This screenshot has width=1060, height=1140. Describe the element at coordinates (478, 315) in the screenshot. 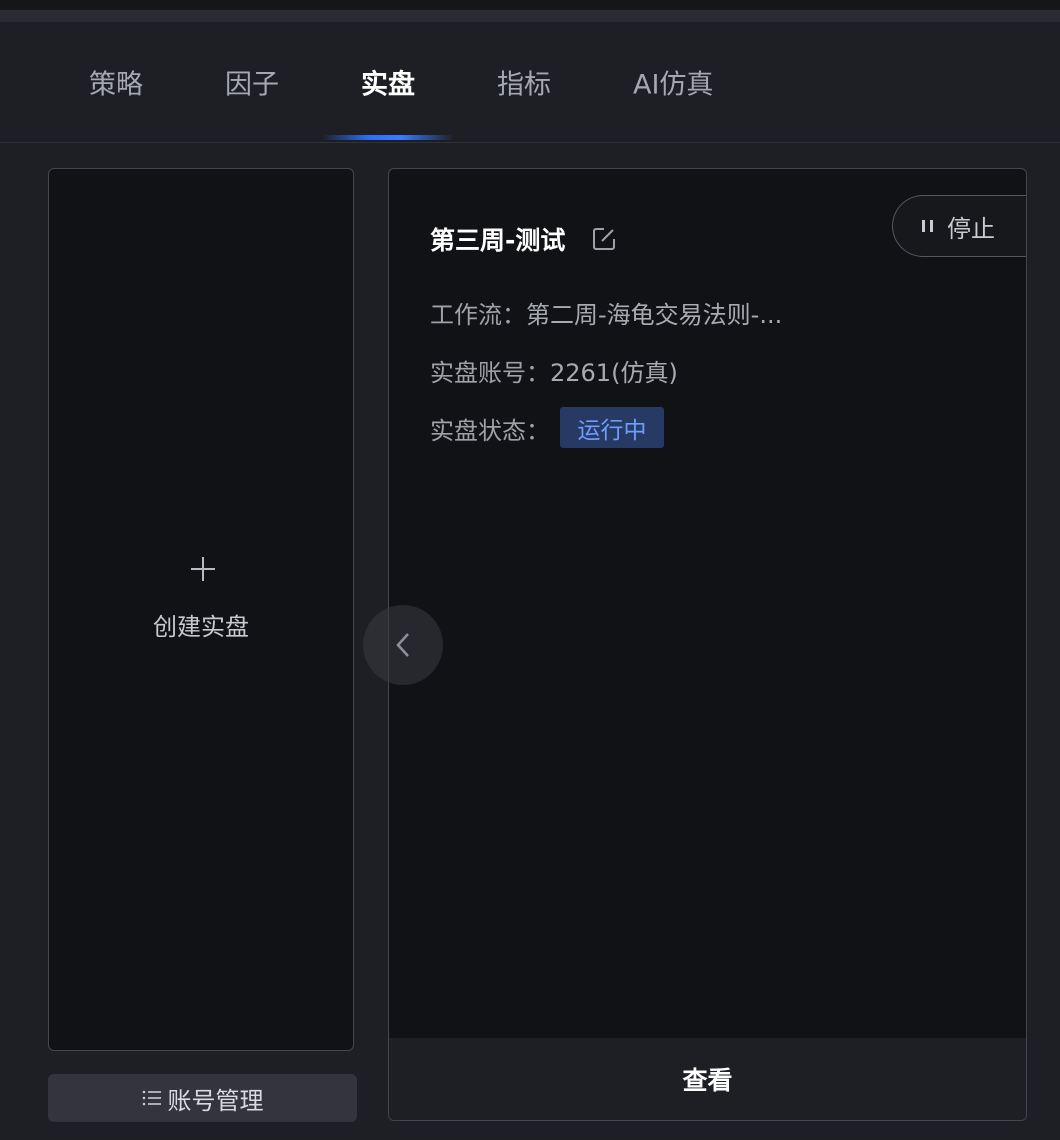

I see `workflow-label: 工作流：` at that location.